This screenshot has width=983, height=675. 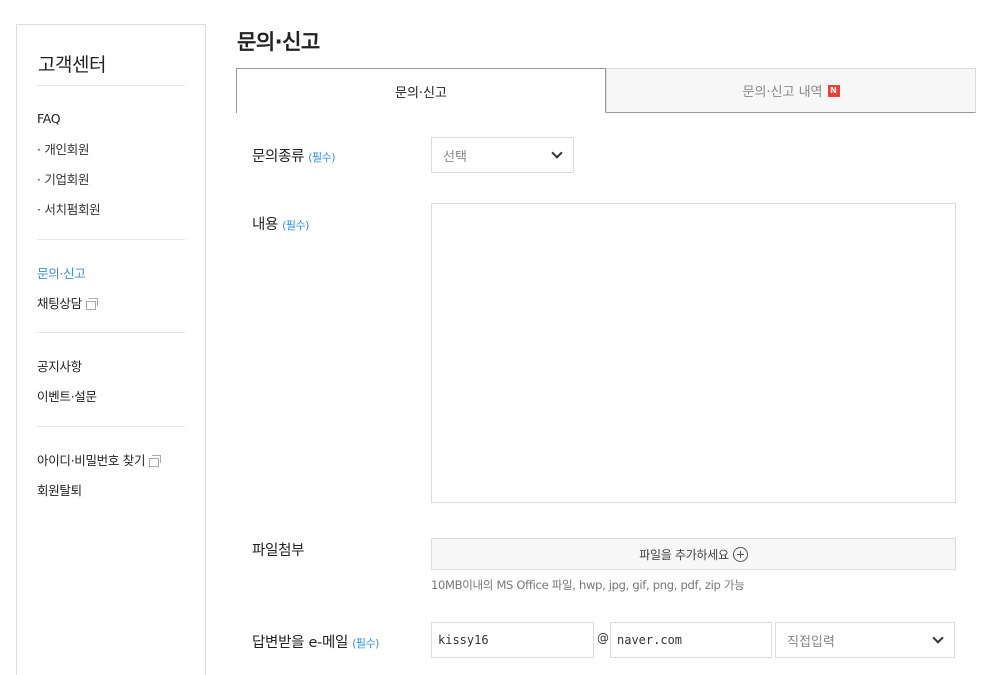 What do you see at coordinates (512, 640) in the screenshot?
I see `email-local-input` at bounding box center [512, 640].